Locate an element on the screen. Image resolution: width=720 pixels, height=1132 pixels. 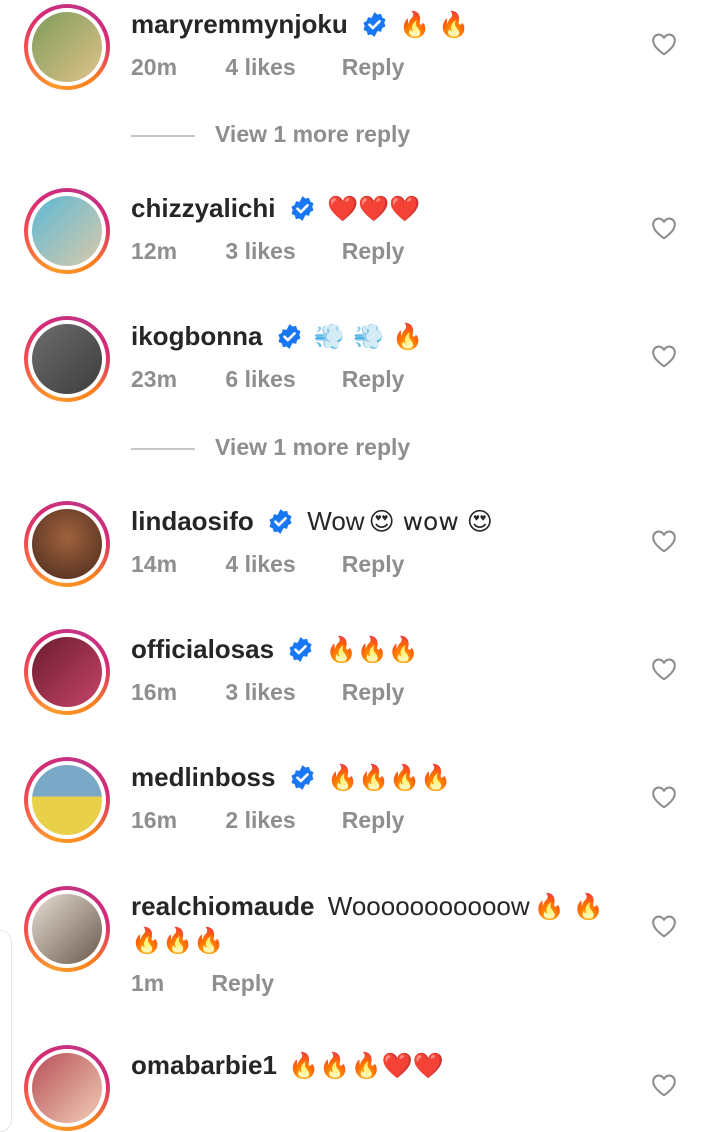
comment-emoji: 😍 wow 😍 is located at coordinates (430, 521).